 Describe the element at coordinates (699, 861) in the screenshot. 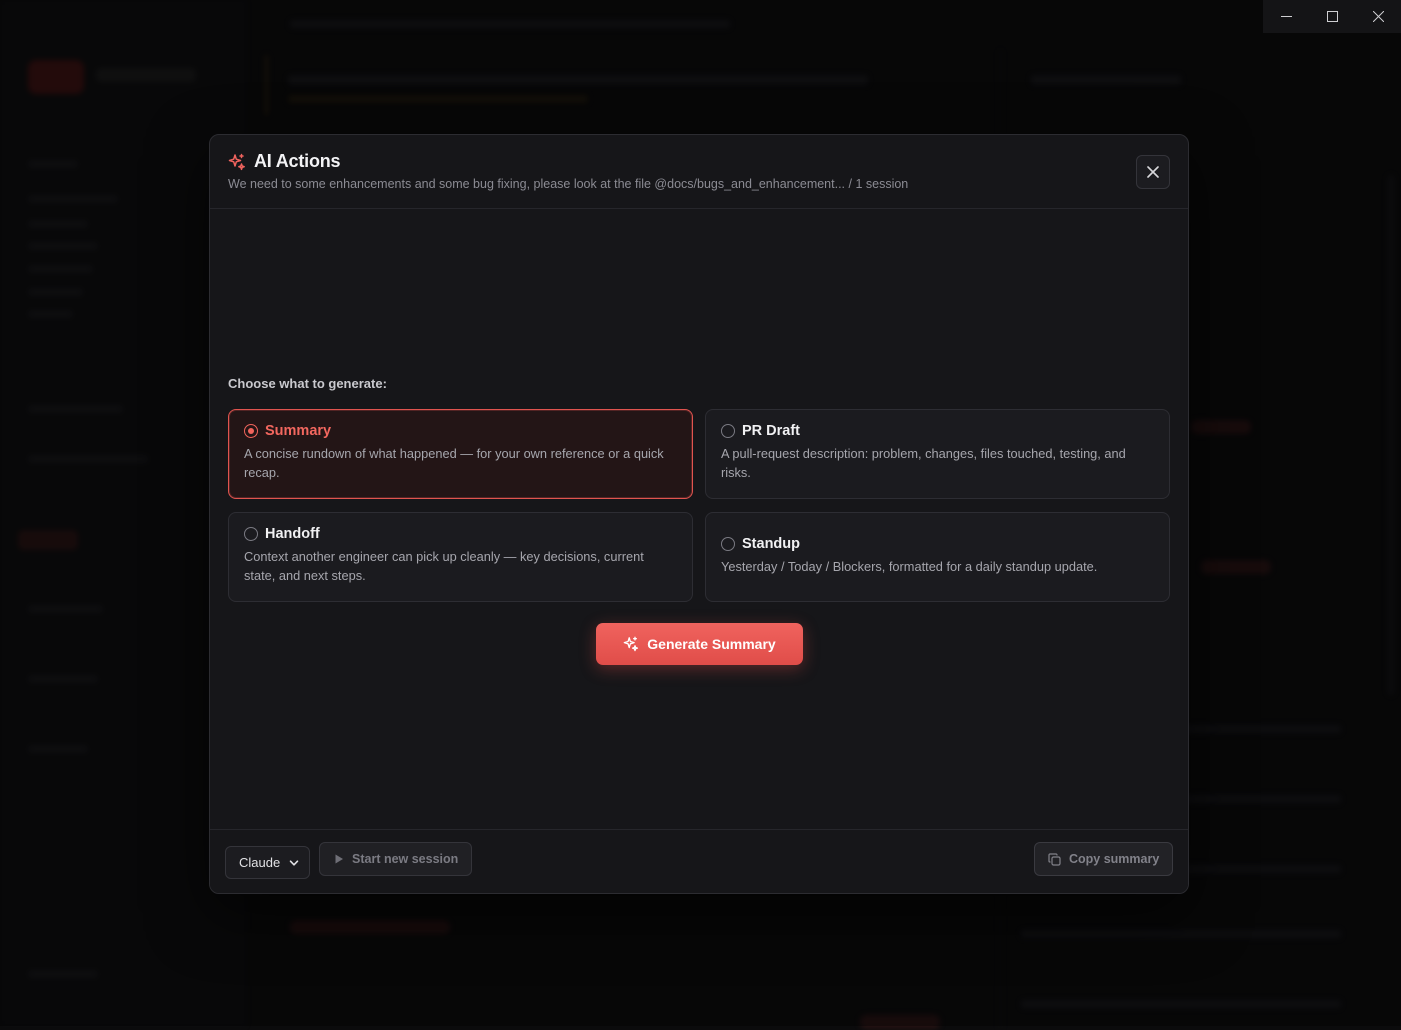

I see `dialog-footer: Claude Start new session Copy summary` at that location.